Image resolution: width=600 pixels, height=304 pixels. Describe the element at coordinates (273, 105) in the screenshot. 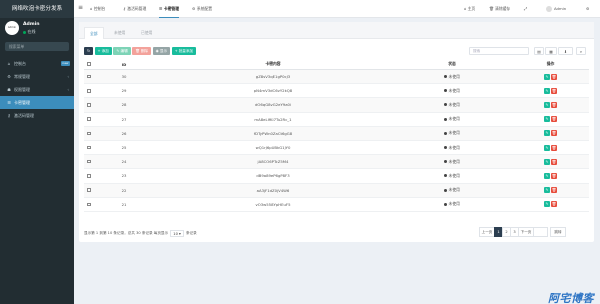

I see `row-card-content: dO6qG8vG2eY9a0i` at that location.